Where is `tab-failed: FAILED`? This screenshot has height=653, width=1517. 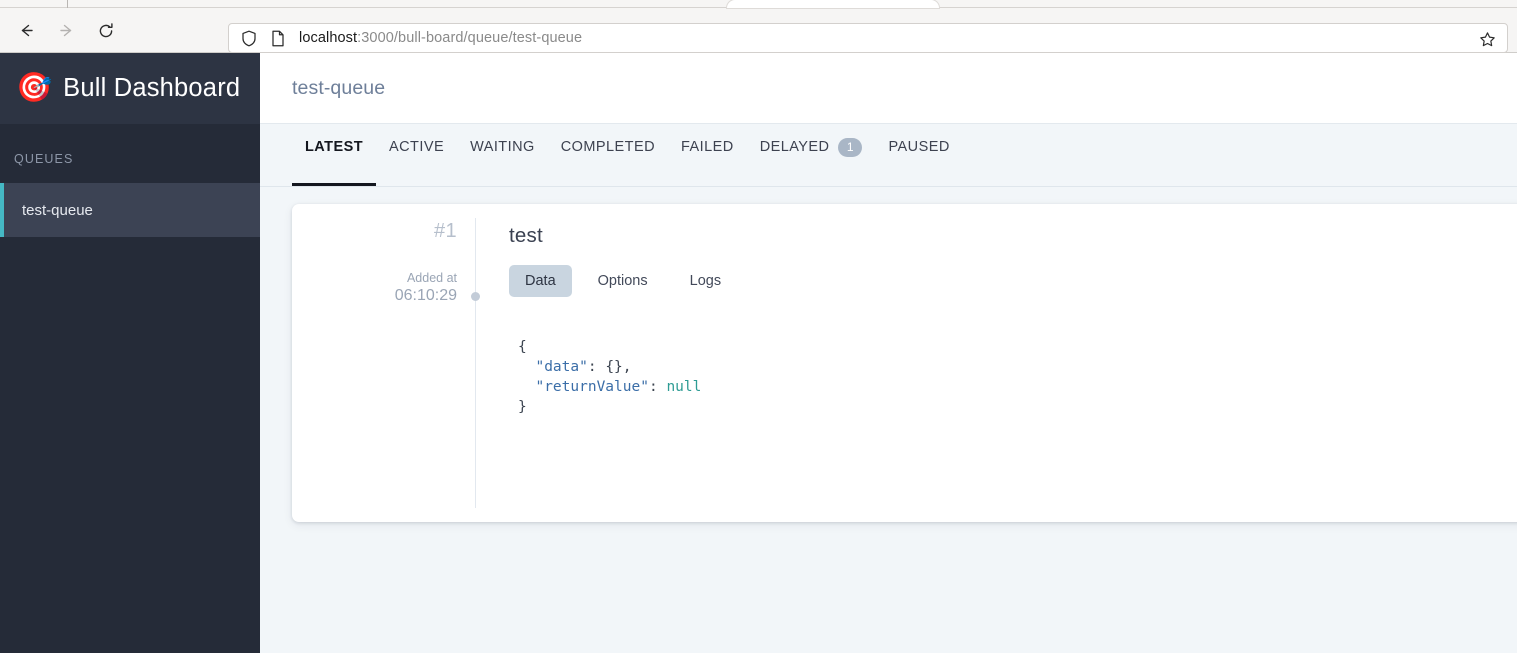
tab-failed: FAILED is located at coordinates (707, 155).